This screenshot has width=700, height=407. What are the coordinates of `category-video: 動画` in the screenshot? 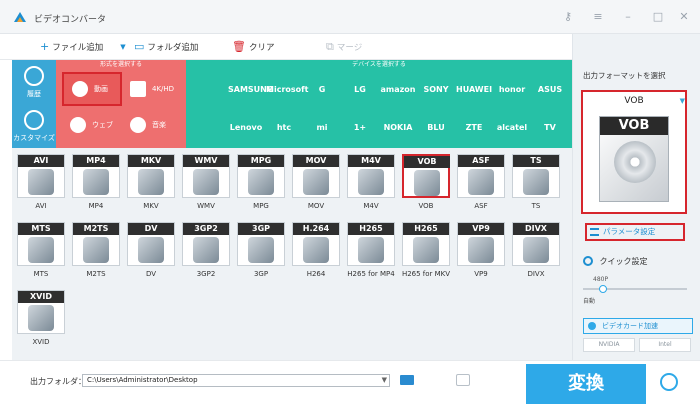 It's located at (92, 89).